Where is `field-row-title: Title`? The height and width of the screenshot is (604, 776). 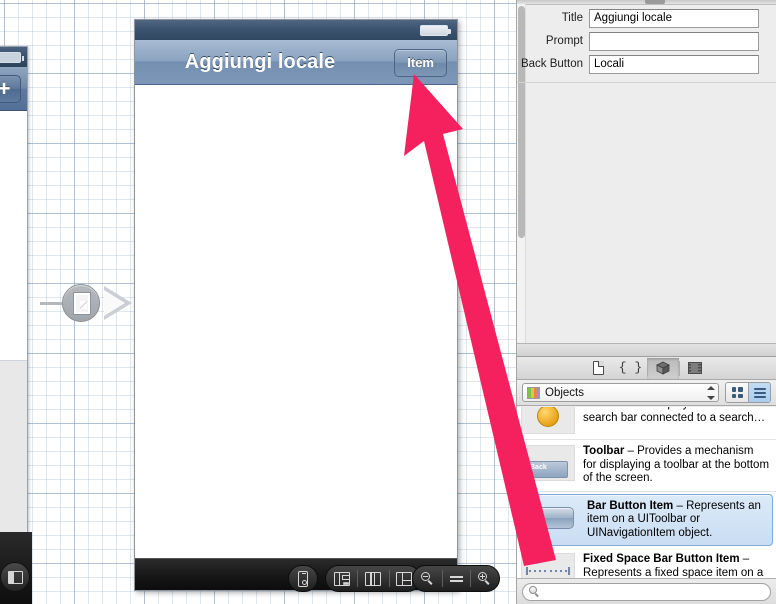 field-row-title: Title is located at coordinates (646, 18).